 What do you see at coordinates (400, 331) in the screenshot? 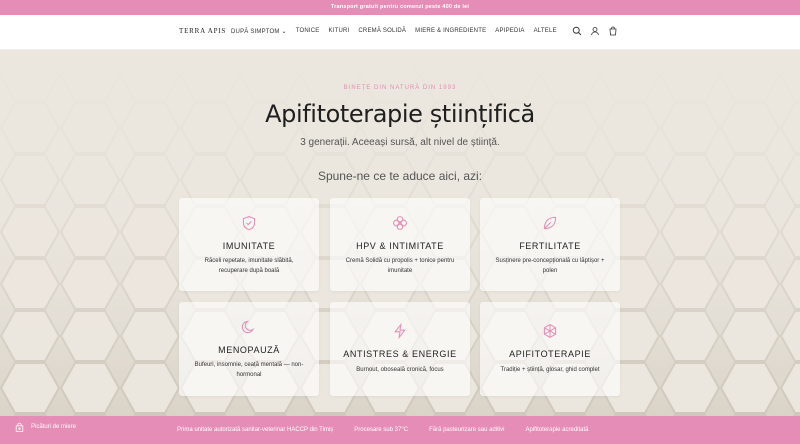
I see `lightning-icon` at bounding box center [400, 331].